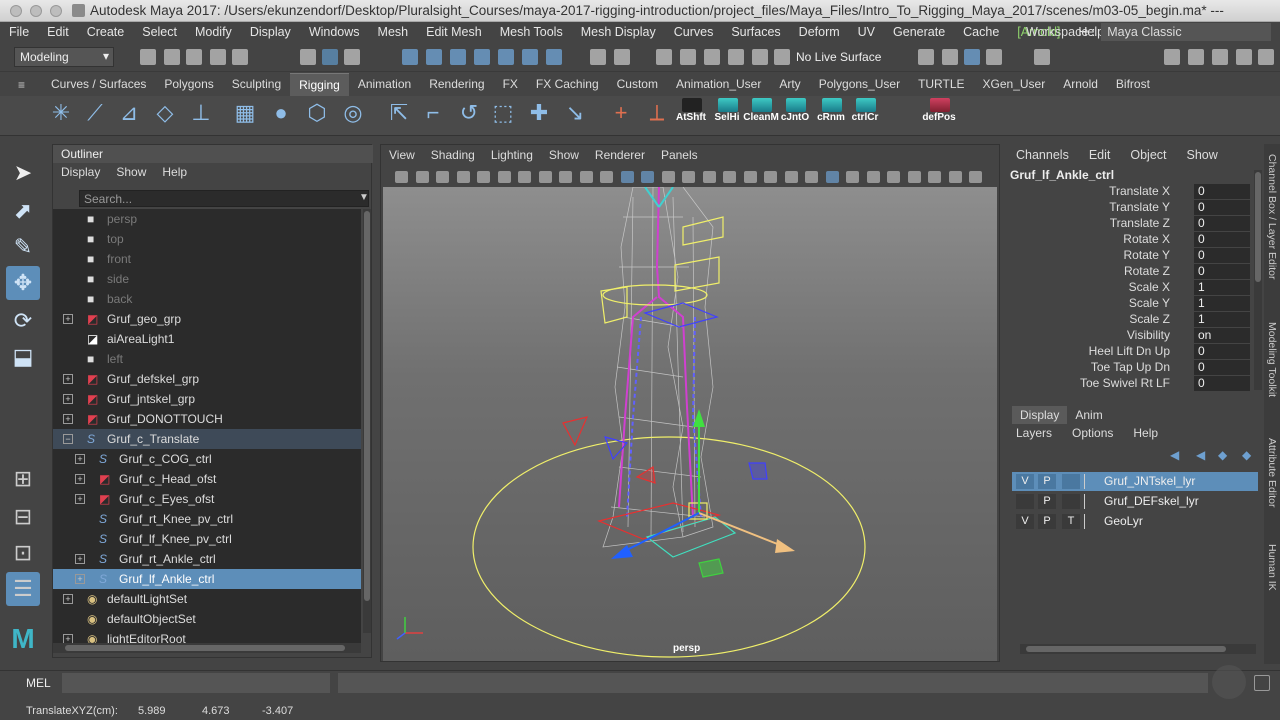 The image size is (1280, 720). Describe the element at coordinates (668, 177) in the screenshot. I see `wireframe-on-shaded-icon` at that location.